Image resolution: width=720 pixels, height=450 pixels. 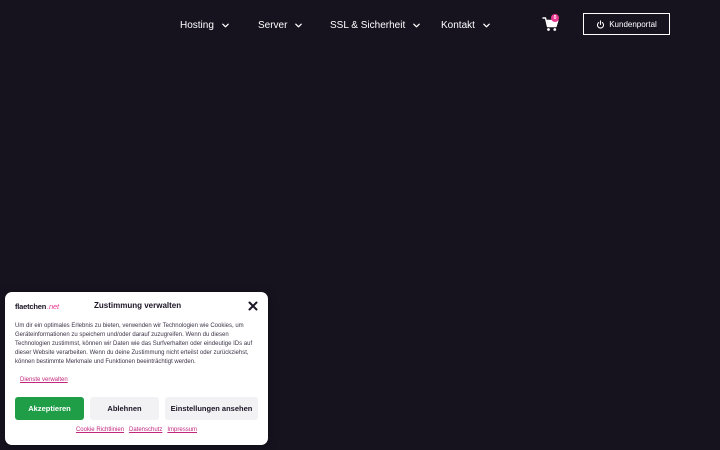 I want to click on nav-item-label: Hosting, so click(x=197, y=25).